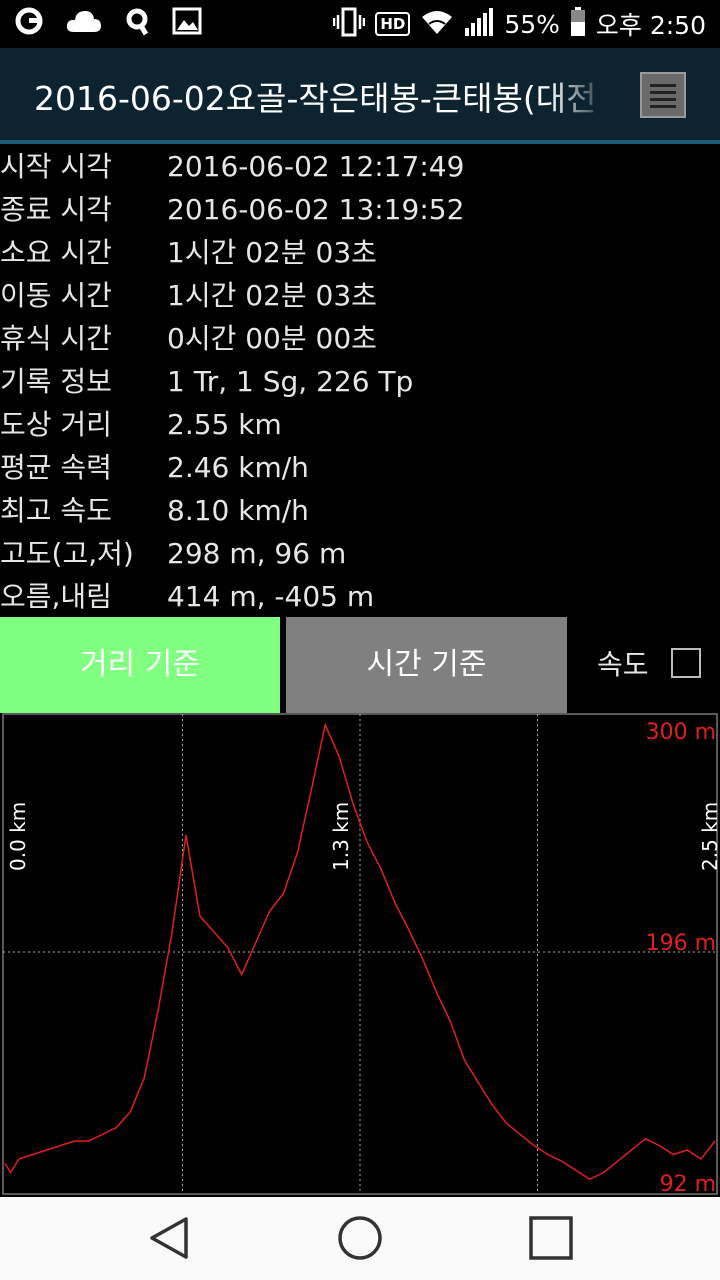  What do you see at coordinates (360, 467) in the screenshot?
I see `info-row-avg-speed: 평균 속력 2.46 km/h` at bounding box center [360, 467].